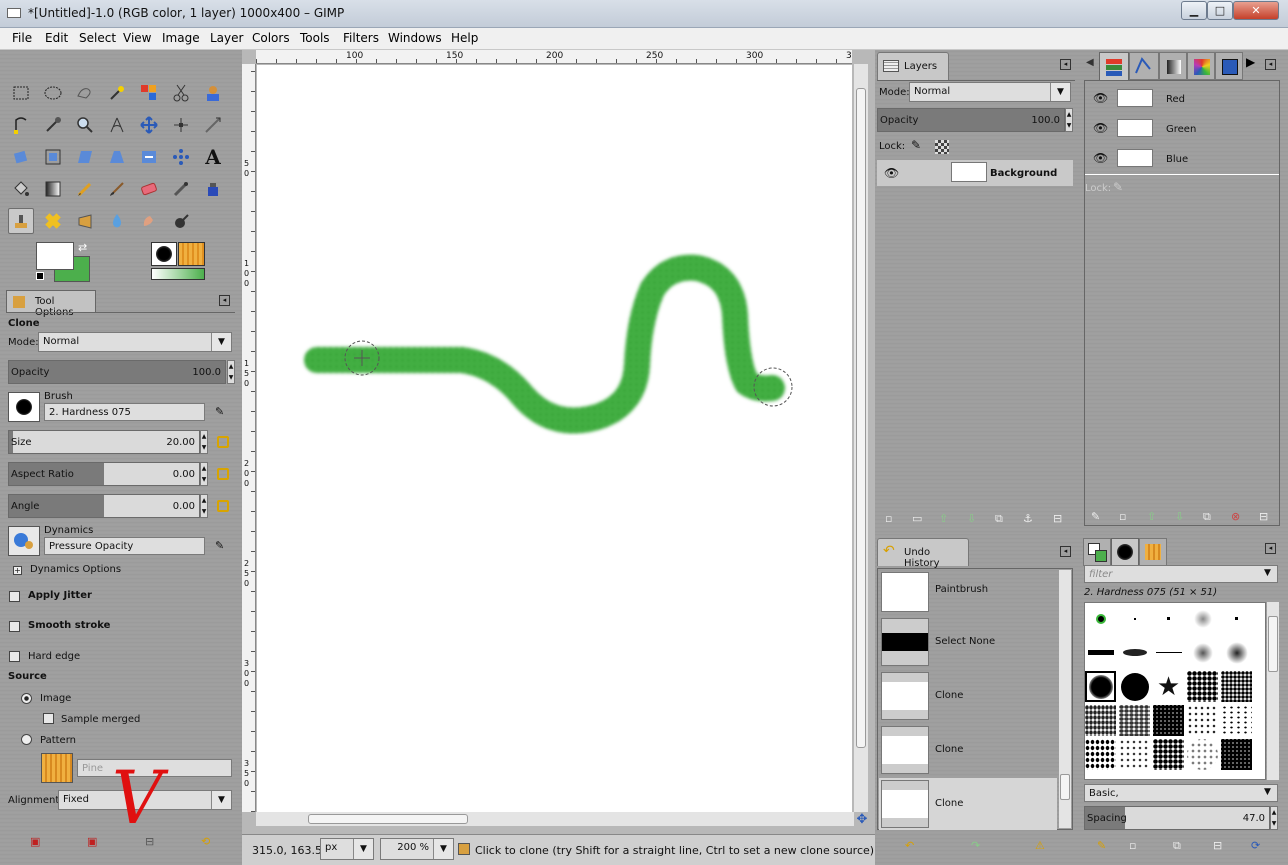 The width and height of the screenshot is (1288, 865). I want to click on new-layer-icon: ▫, so click(888, 518).